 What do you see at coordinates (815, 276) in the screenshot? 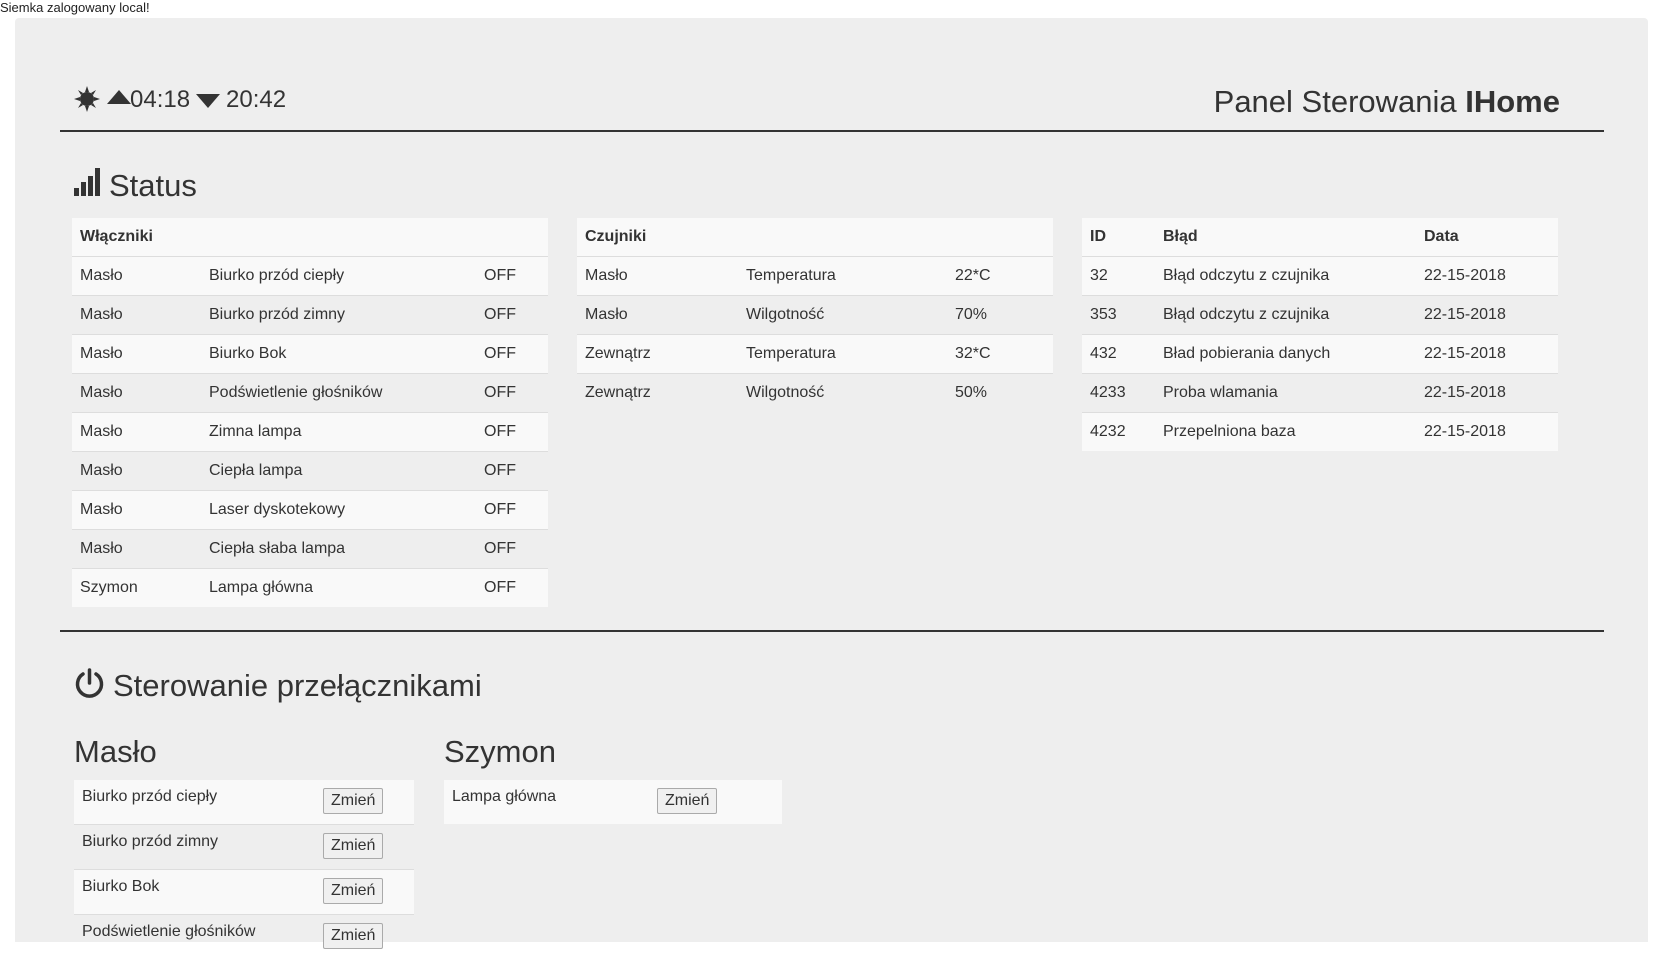
I see `table-row: Masło Temperatura 22*C` at bounding box center [815, 276].